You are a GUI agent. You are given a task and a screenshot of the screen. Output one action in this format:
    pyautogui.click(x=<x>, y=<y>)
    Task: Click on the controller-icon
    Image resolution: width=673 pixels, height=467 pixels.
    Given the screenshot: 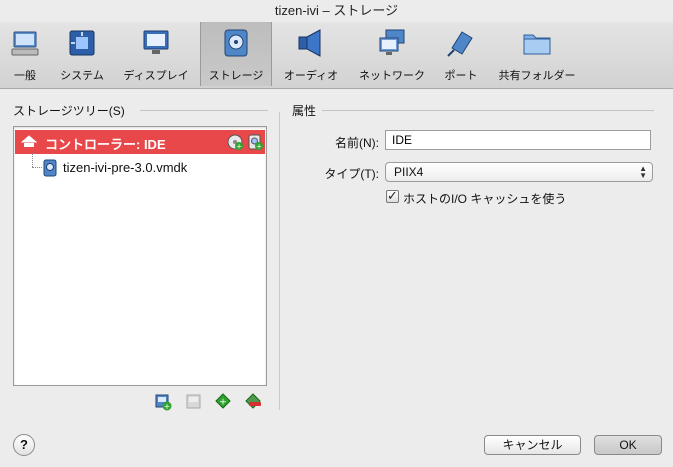 What is the action you would take?
    pyautogui.click(x=29, y=141)
    